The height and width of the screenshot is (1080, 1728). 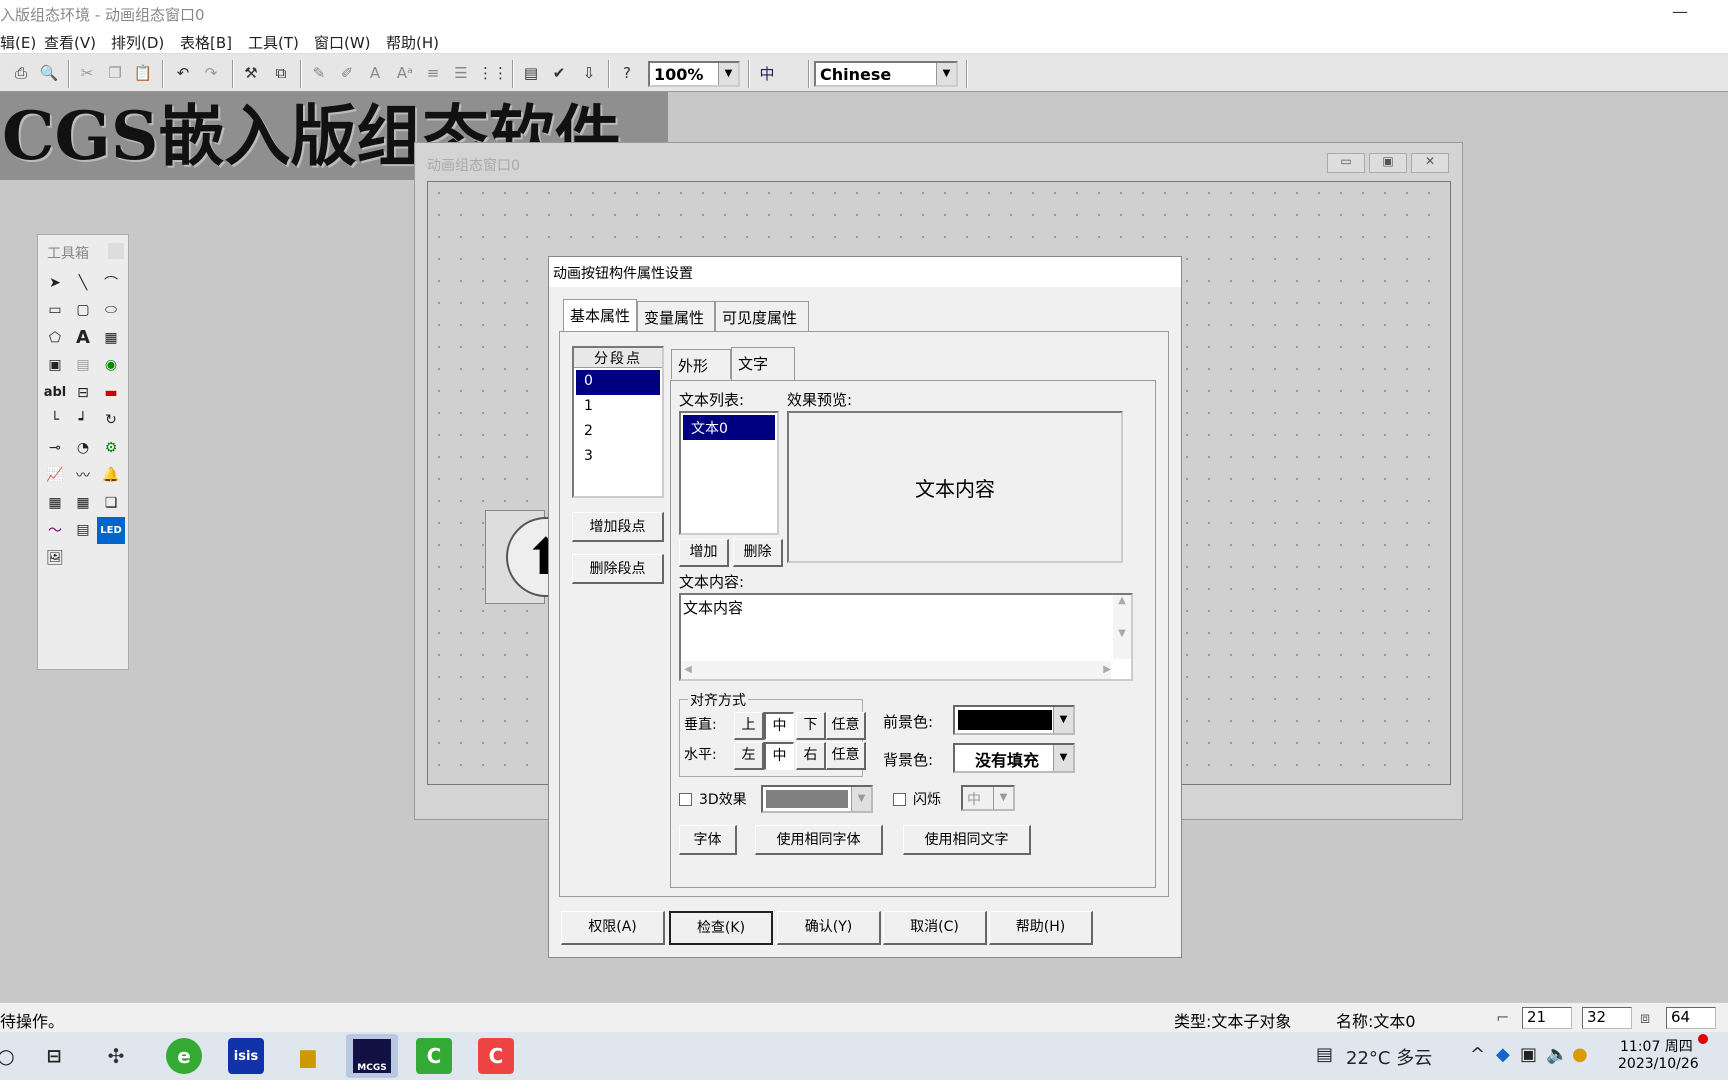 What do you see at coordinates (111, 311) in the screenshot?
I see `ellipse-icon: ⬭` at bounding box center [111, 311].